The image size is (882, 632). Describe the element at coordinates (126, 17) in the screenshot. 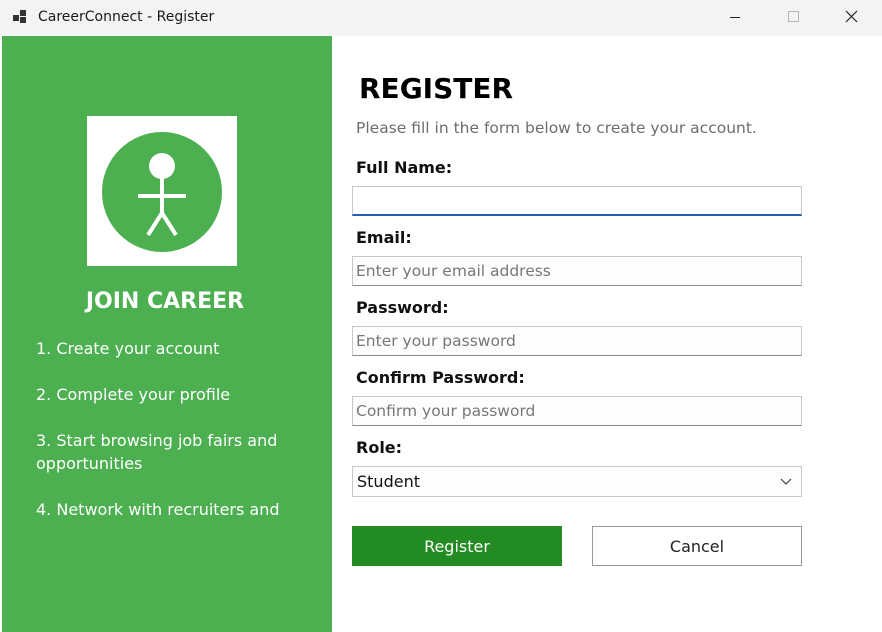

I see `window-title: CareerConnect - Register` at that location.